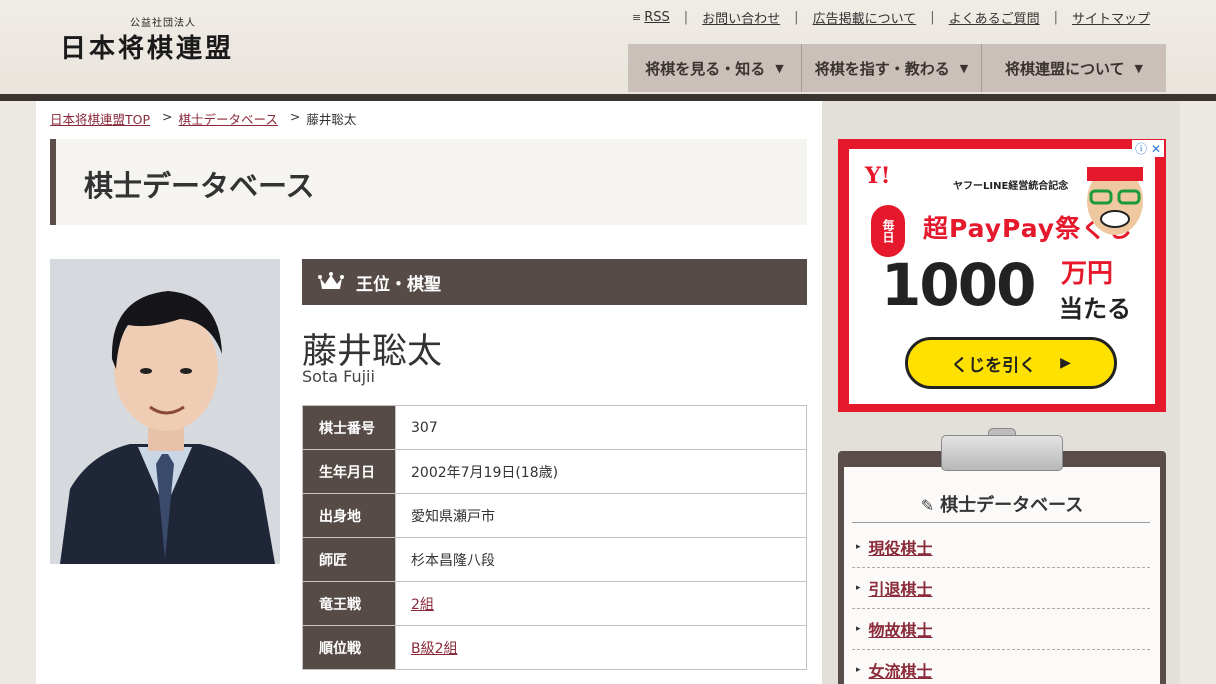 The height and width of the screenshot is (684, 1216). I want to click on list-item: ▸ 女流棋士, so click(1001, 667).